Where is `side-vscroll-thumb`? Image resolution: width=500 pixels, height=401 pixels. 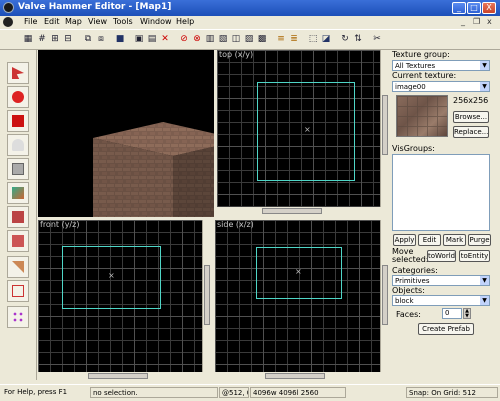
side-vscroll-thumb is located at coordinates (385, 295).